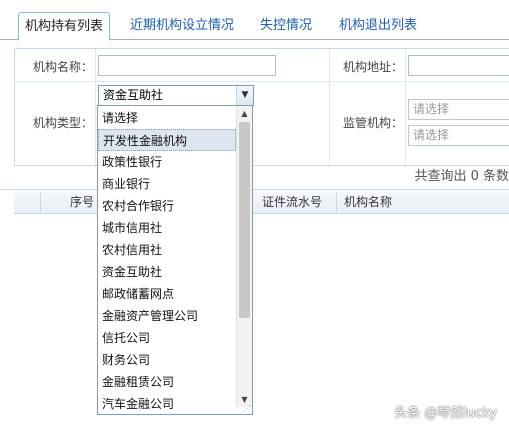 The height and width of the screenshot is (431, 509). Describe the element at coordinates (64, 26) in the screenshot. I see `tab-holdings-list: 机构持有列表` at that location.